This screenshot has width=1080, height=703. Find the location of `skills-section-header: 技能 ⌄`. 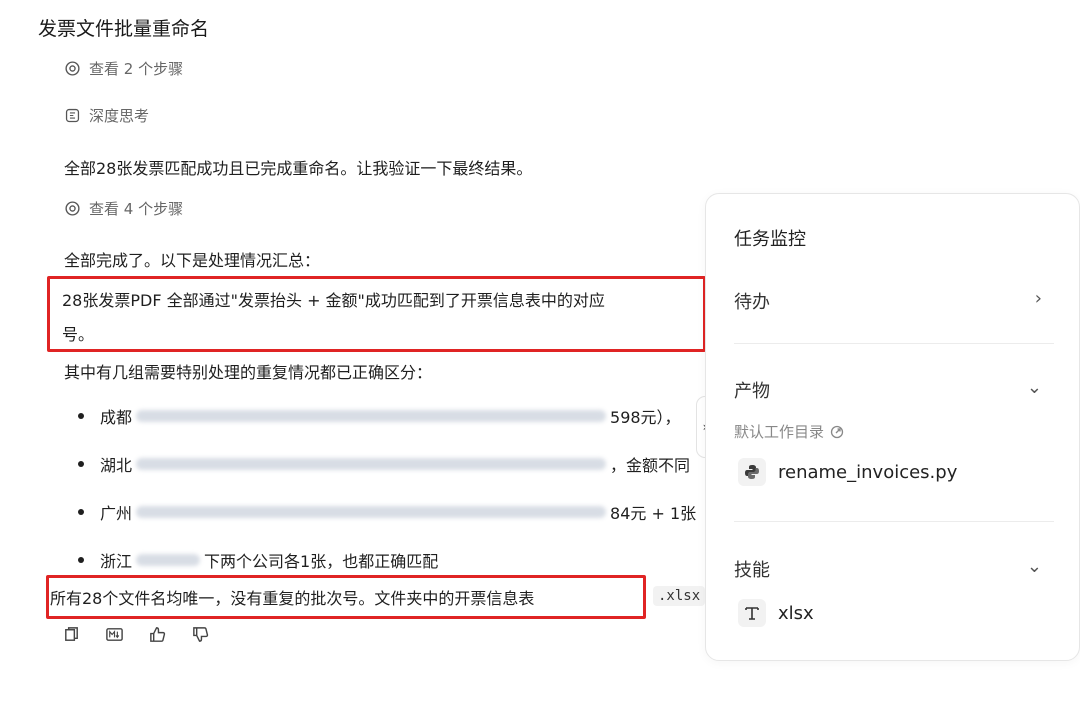

skills-section-header: 技能 ⌄ is located at coordinates (888, 569).